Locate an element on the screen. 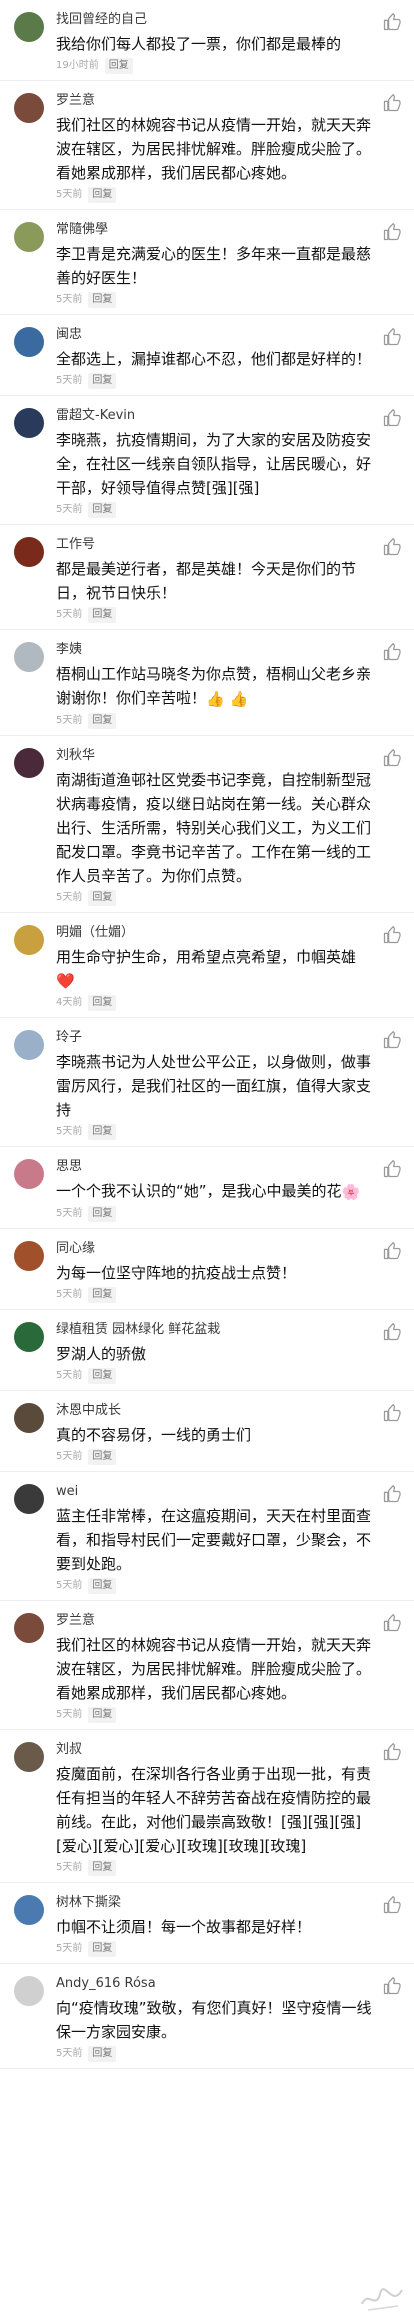 The height and width of the screenshot is (2319, 414). commenter-name: 同心缘 is located at coordinates (215, 1249).